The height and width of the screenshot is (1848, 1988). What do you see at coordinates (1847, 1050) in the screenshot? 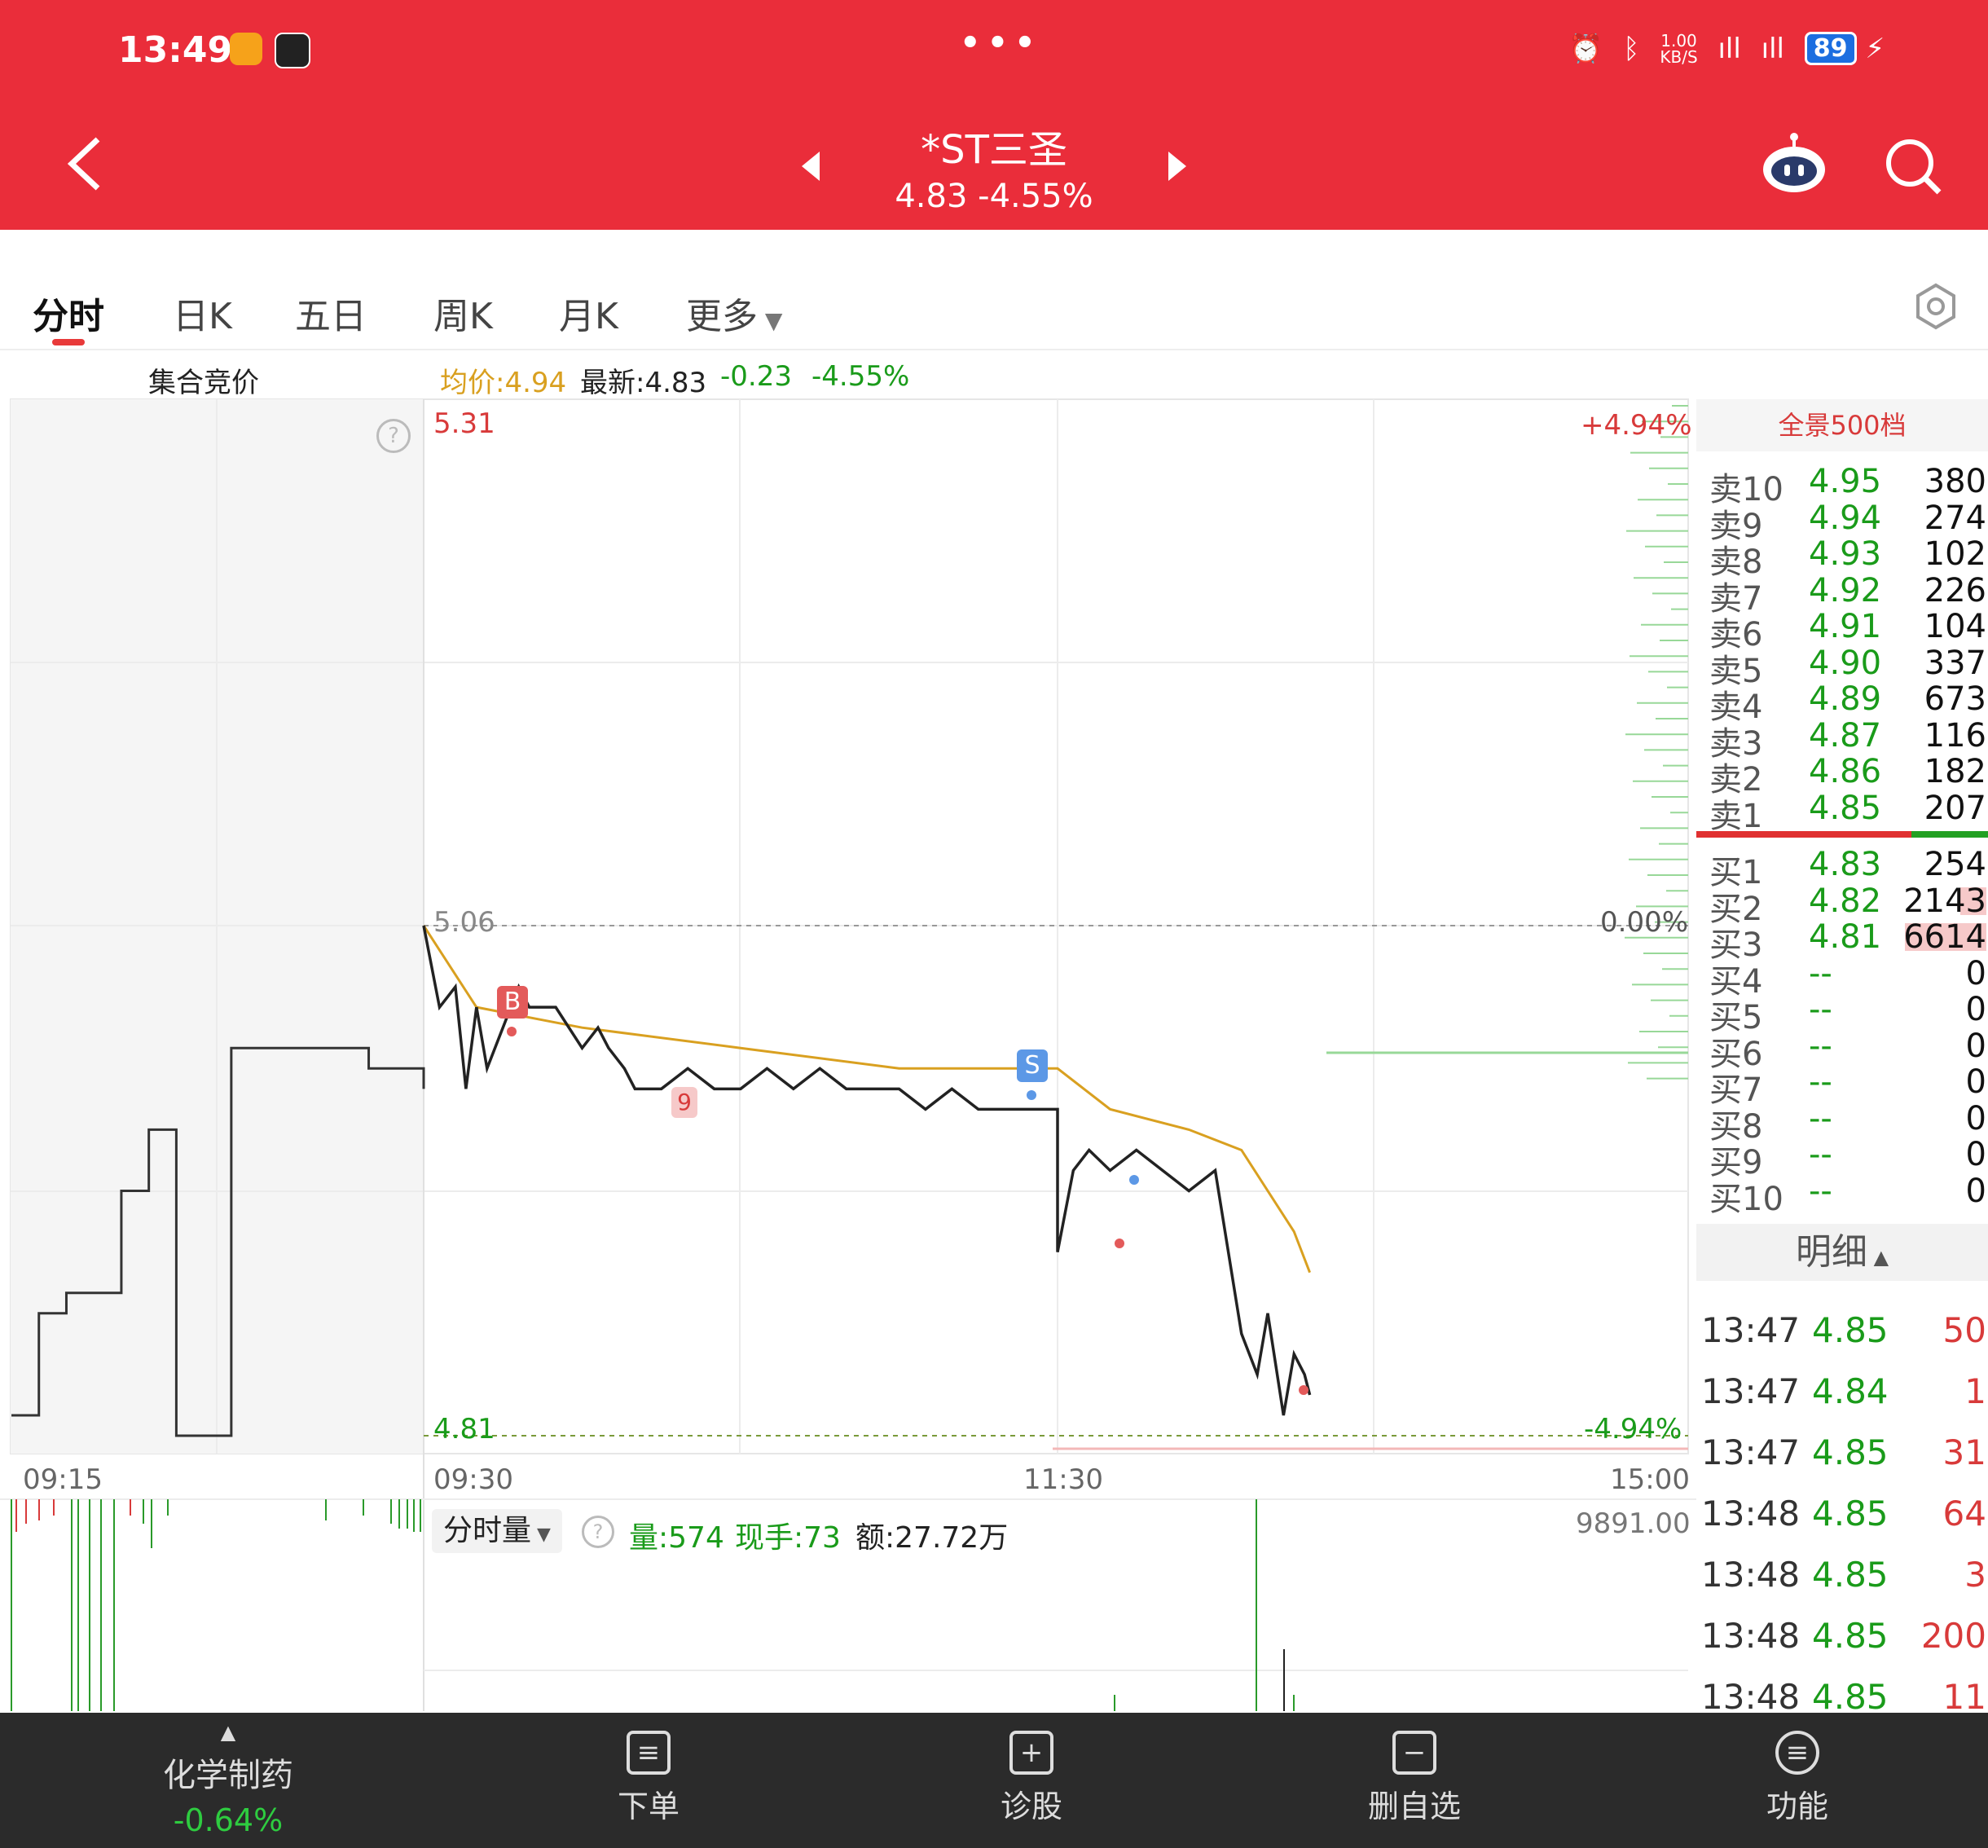
I see `bid-row: 买6 -- 0` at bounding box center [1847, 1050].